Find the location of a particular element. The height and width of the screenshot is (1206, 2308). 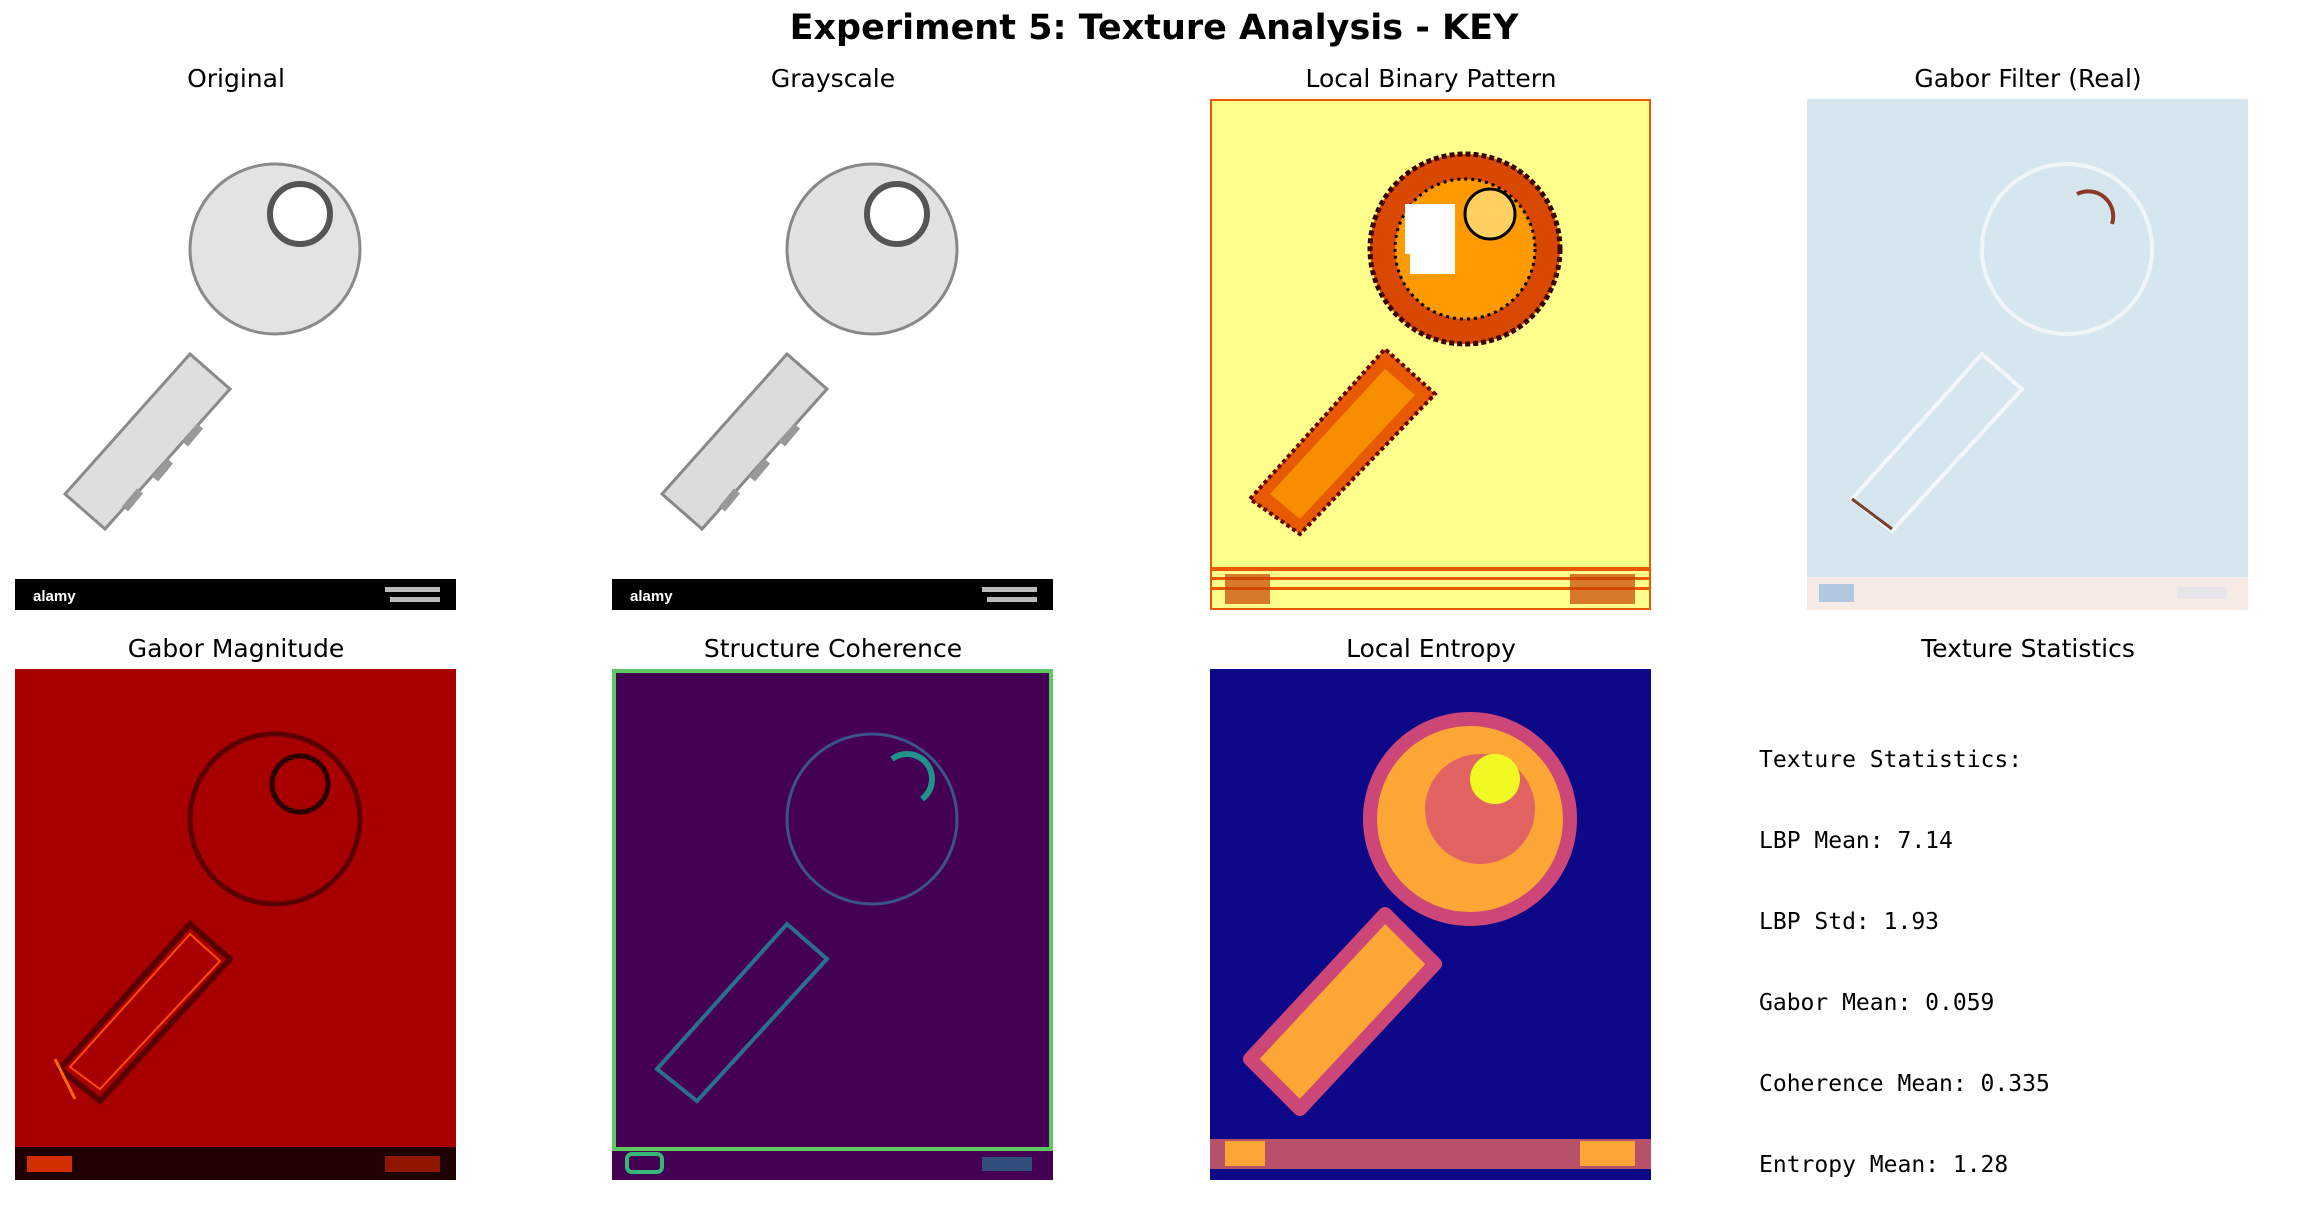

original-image: alamy is located at coordinates (235, 354).